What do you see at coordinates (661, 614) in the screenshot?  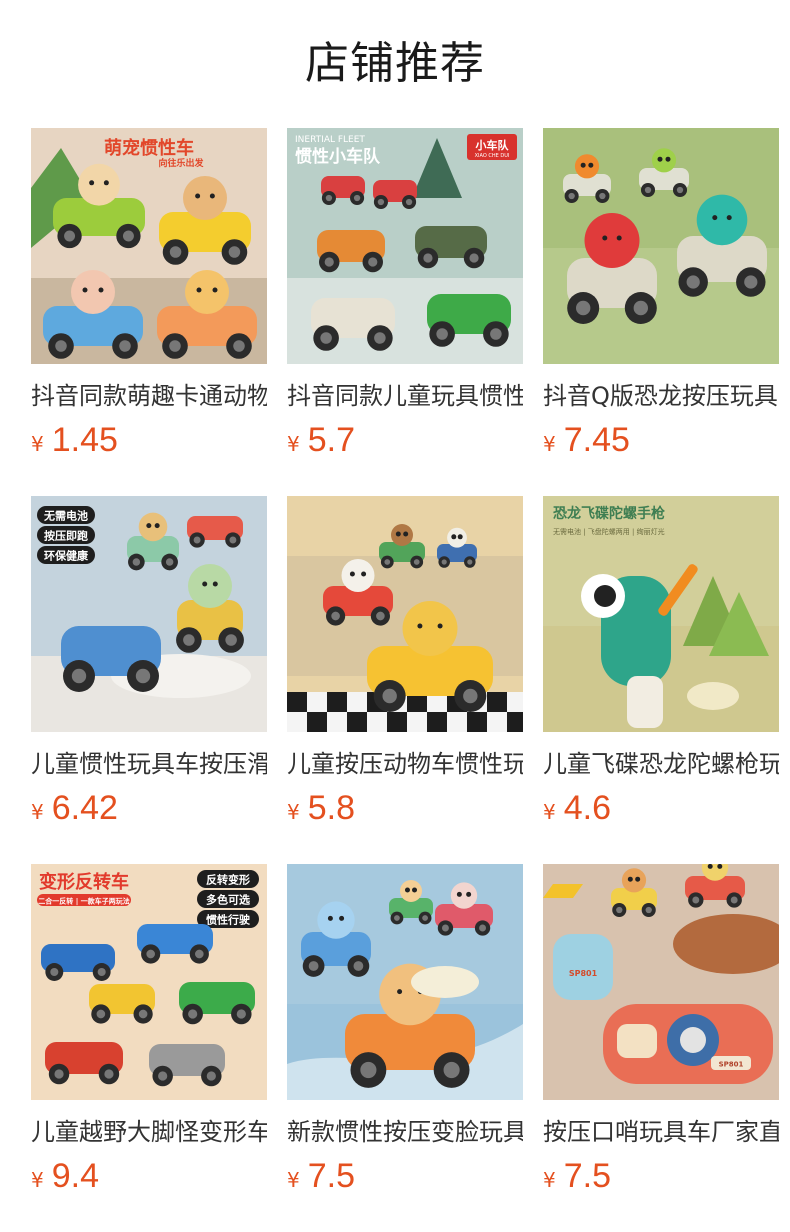 I see `product-image: 恐龙飞碟陀螺手枪无需电池 | 飞盘陀螺两用 | 绚丽灯光` at bounding box center [661, 614].